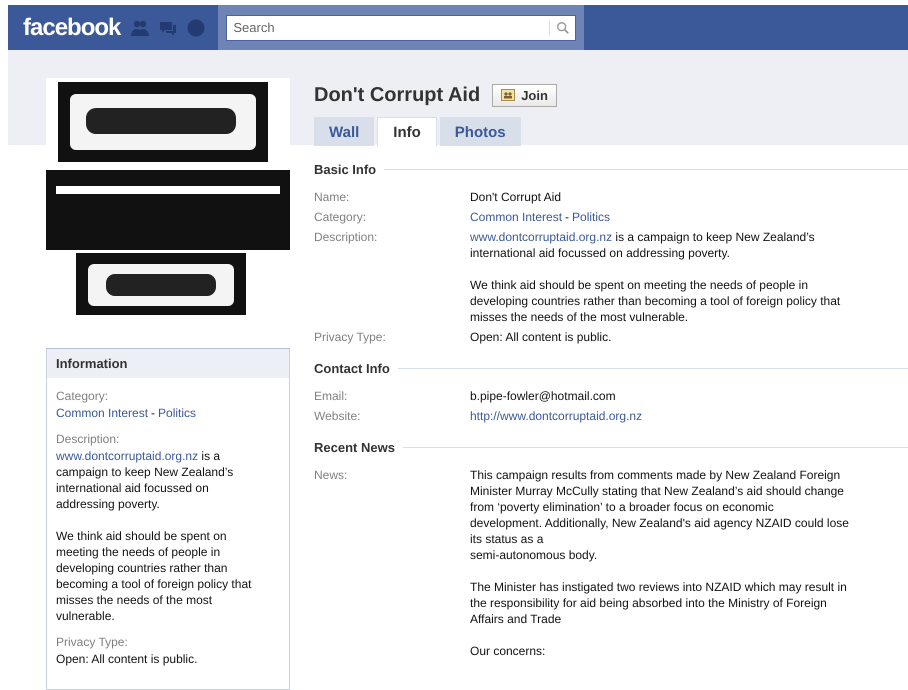 The height and width of the screenshot is (690, 908). I want to click on section-heading: Contact Info, so click(352, 368).